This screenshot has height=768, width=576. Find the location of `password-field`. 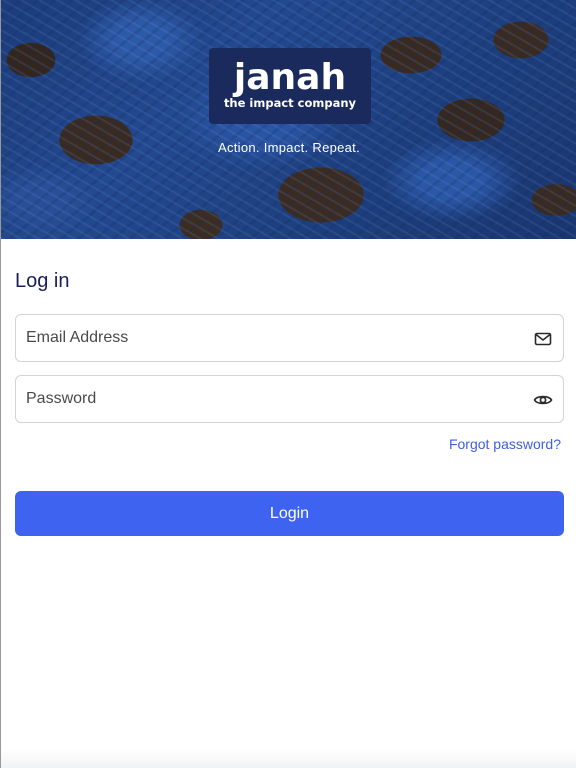

password-field is located at coordinates (289, 399).